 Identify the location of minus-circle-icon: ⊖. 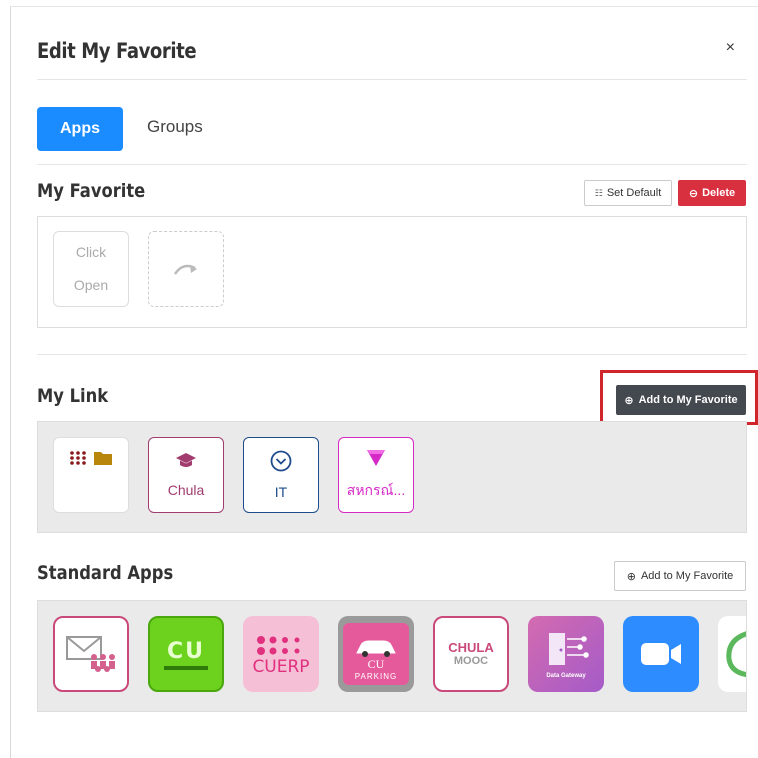
(693, 193).